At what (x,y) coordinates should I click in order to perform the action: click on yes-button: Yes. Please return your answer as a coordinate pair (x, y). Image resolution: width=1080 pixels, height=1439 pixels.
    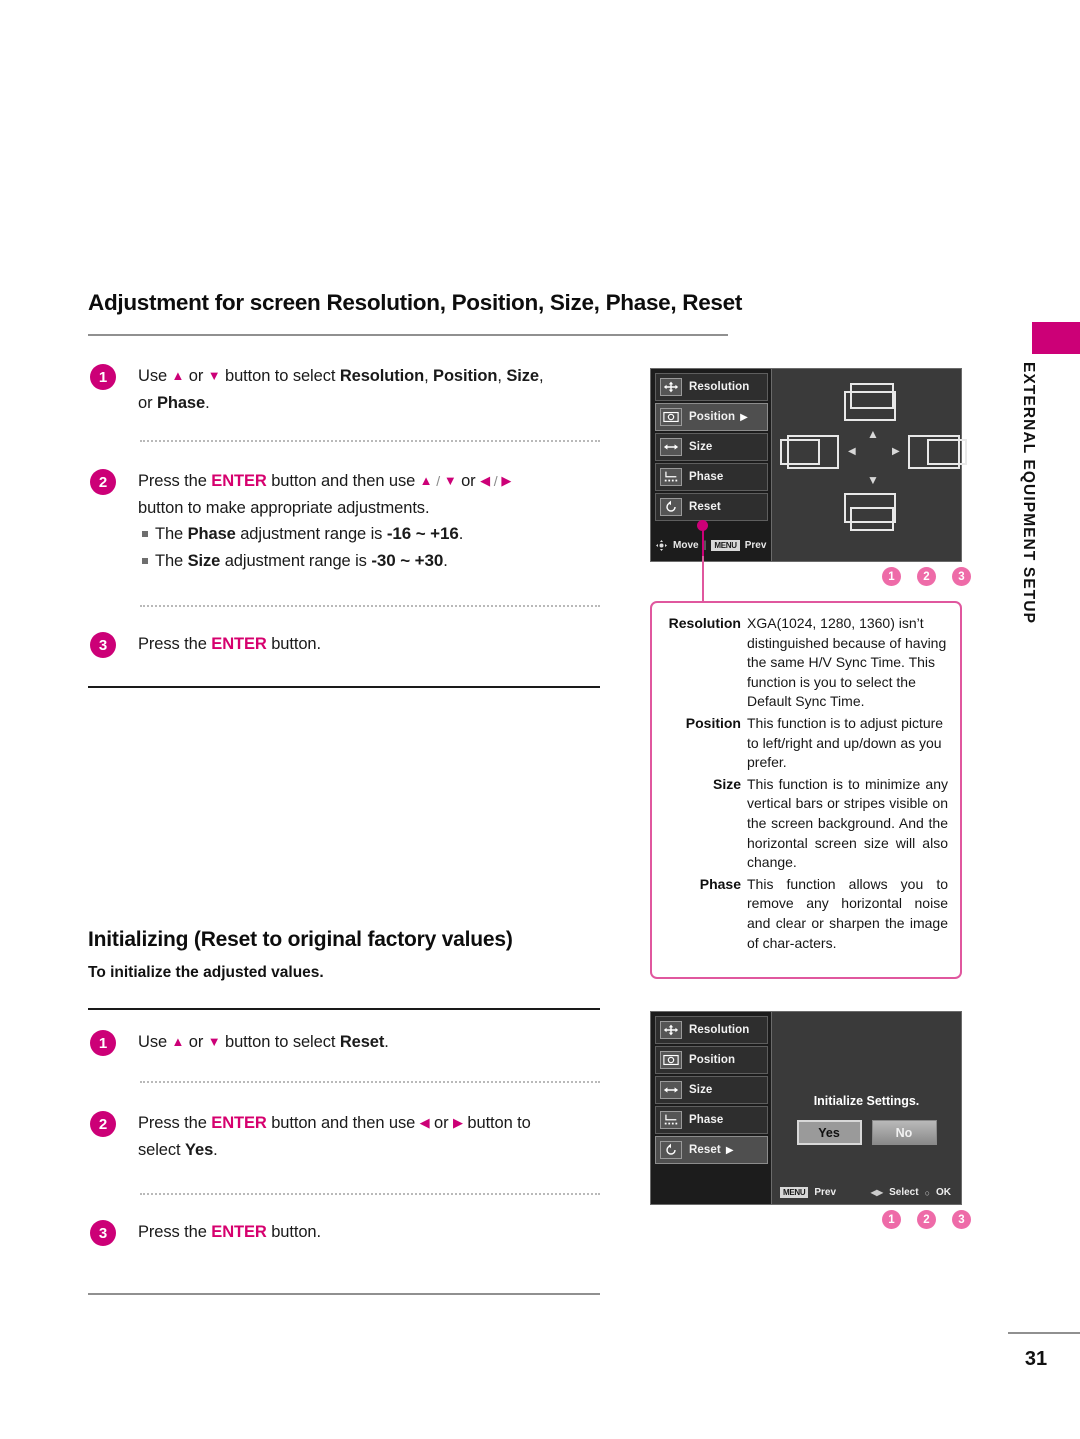
    Looking at the image, I should click on (829, 1132).